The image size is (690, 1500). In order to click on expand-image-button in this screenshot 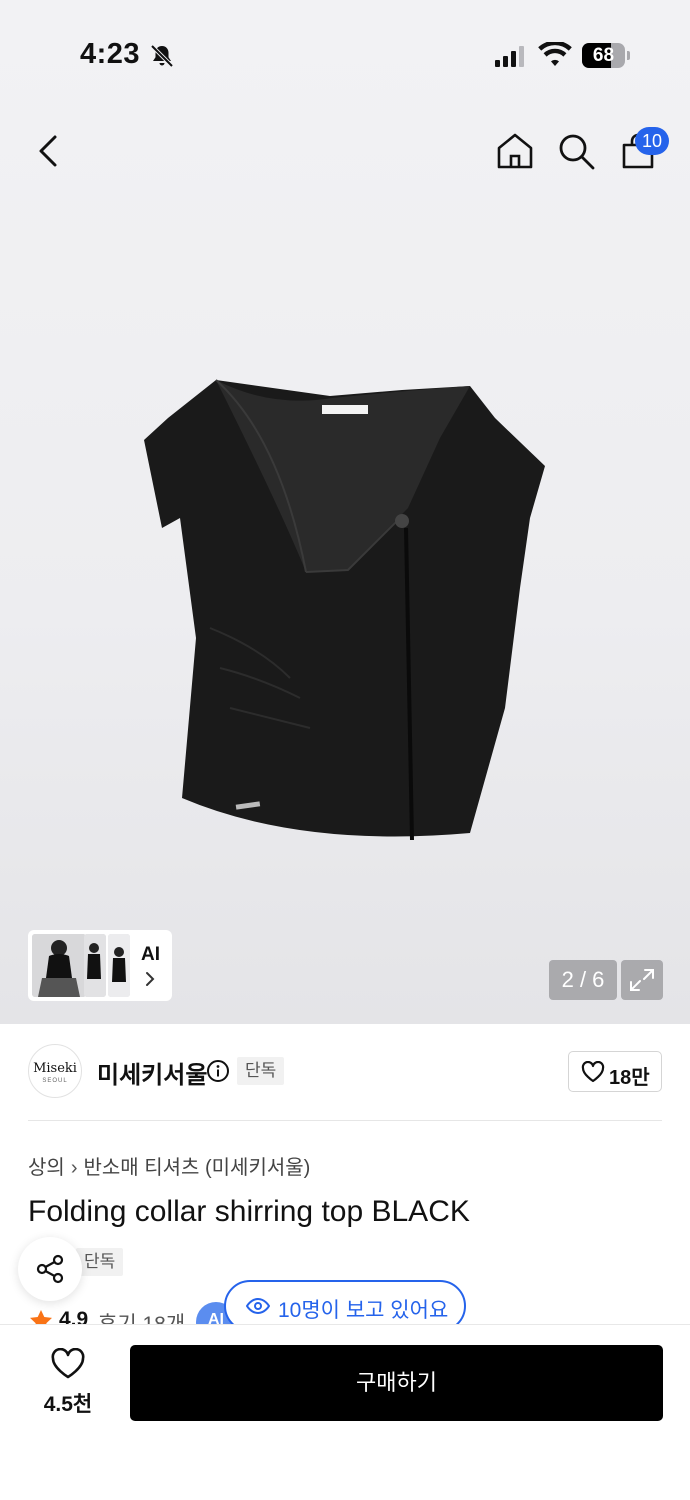, I will do `click(642, 980)`.